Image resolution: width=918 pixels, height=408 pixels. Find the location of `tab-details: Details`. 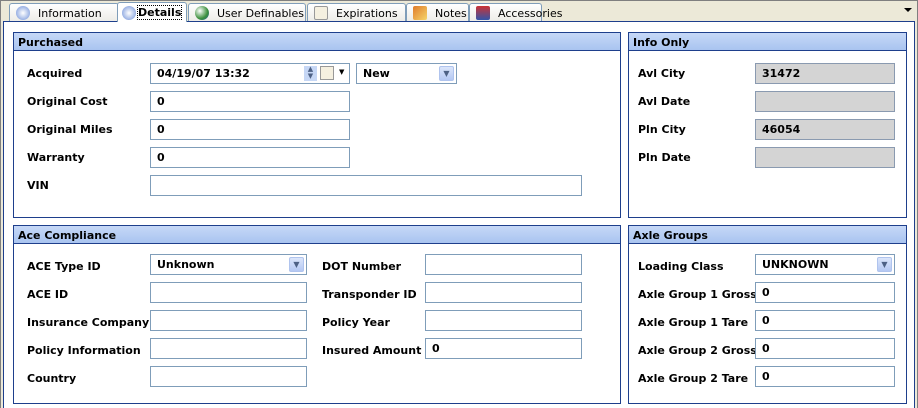

tab-details: Details is located at coordinates (152, 12).